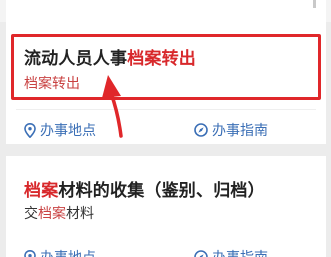  I want to click on subtitle-text: 材料, so click(80, 214).